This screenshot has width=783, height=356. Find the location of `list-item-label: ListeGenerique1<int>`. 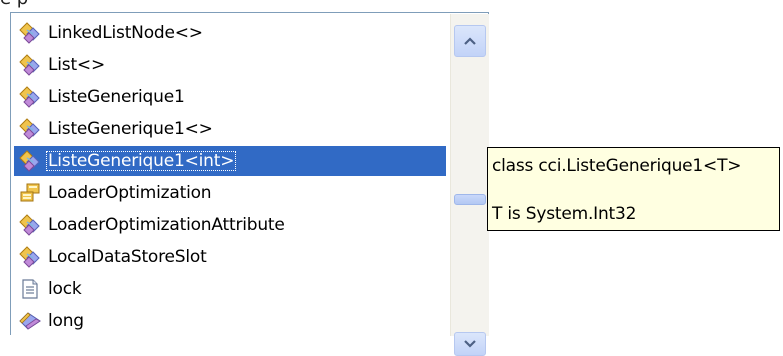

list-item-label: ListeGenerique1<int> is located at coordinates (141, 161).